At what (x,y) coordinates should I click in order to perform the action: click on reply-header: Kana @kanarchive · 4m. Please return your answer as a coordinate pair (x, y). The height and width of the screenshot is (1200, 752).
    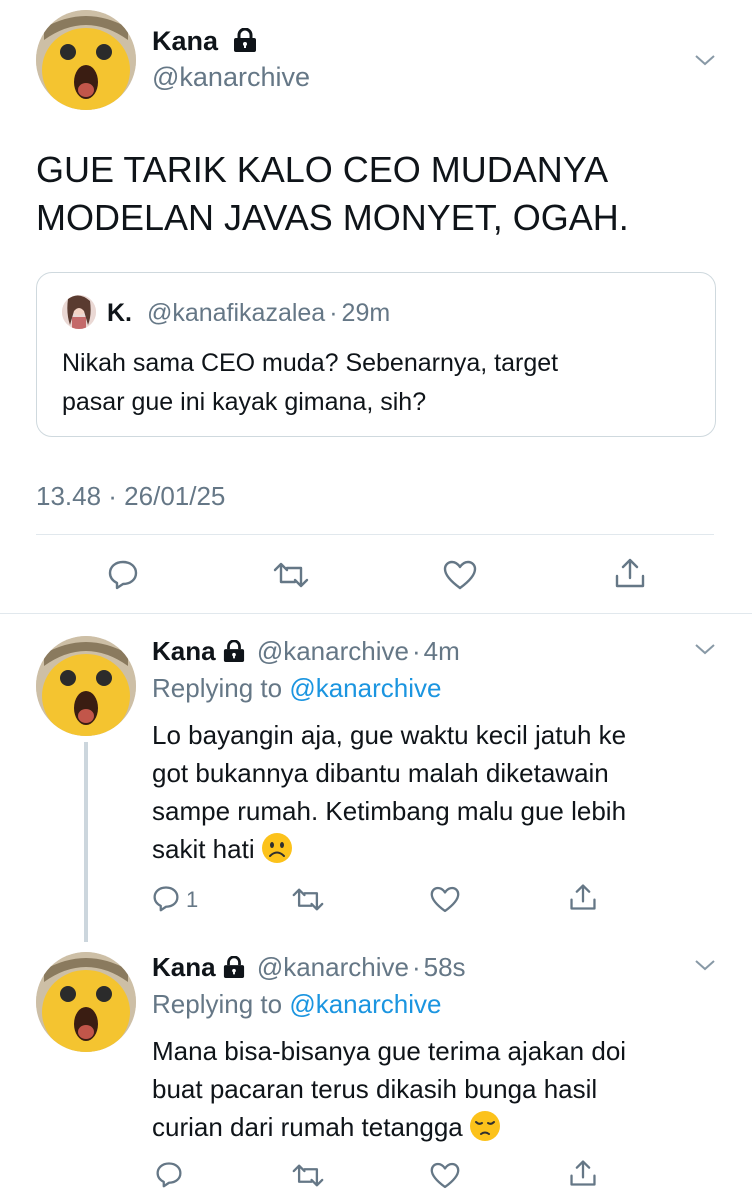
    Looking at the image, I should click on (306, 652).